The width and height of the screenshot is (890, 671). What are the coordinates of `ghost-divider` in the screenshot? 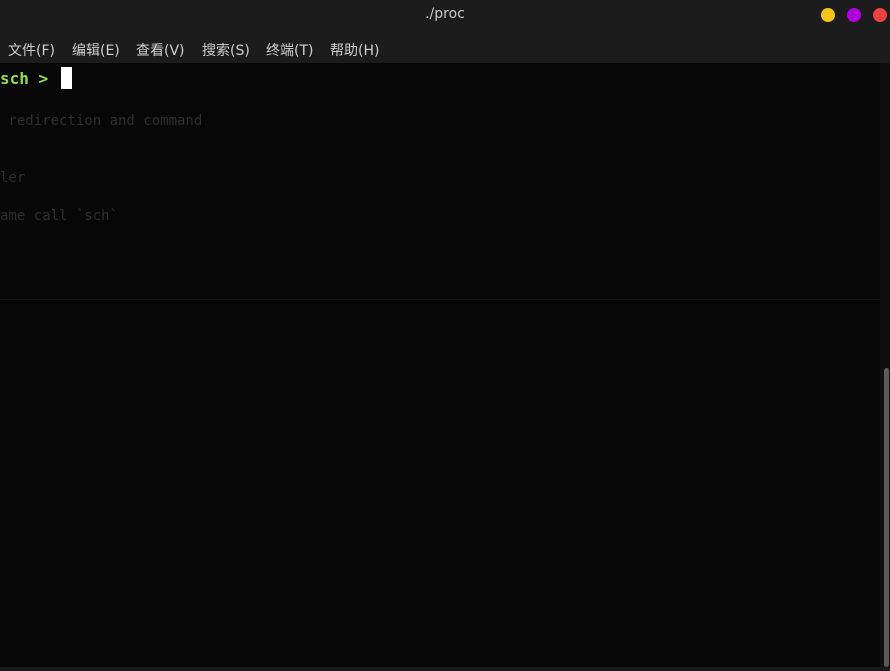 It's located at (440, 299).